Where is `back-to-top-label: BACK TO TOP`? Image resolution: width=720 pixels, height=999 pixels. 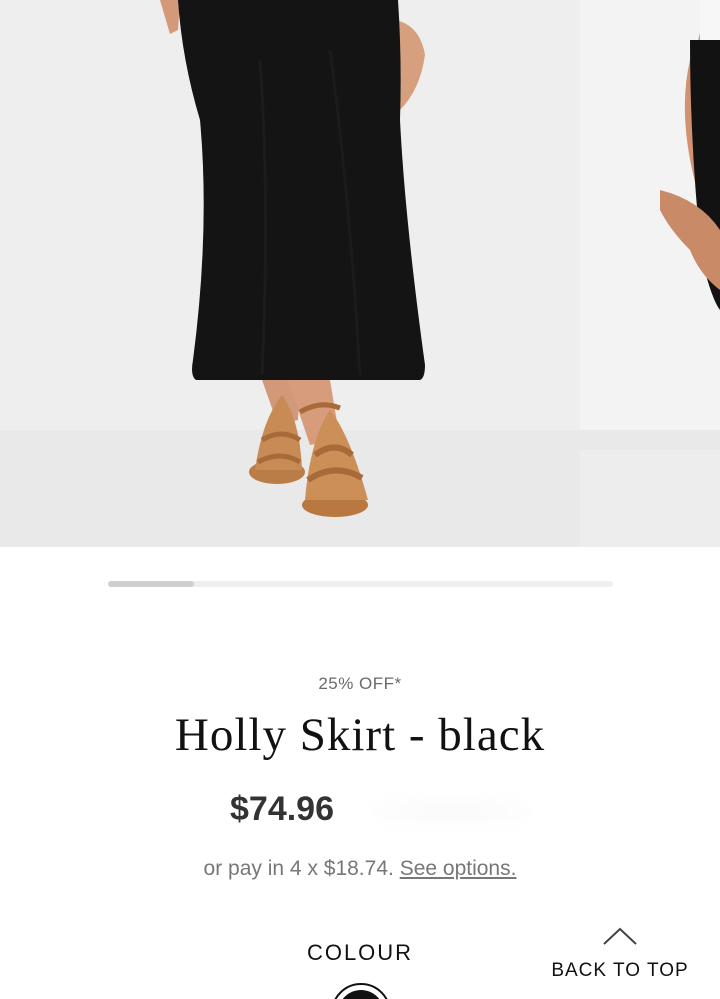 back-to-top-label: BACK TO TOP is located at coordinates (620, 970).